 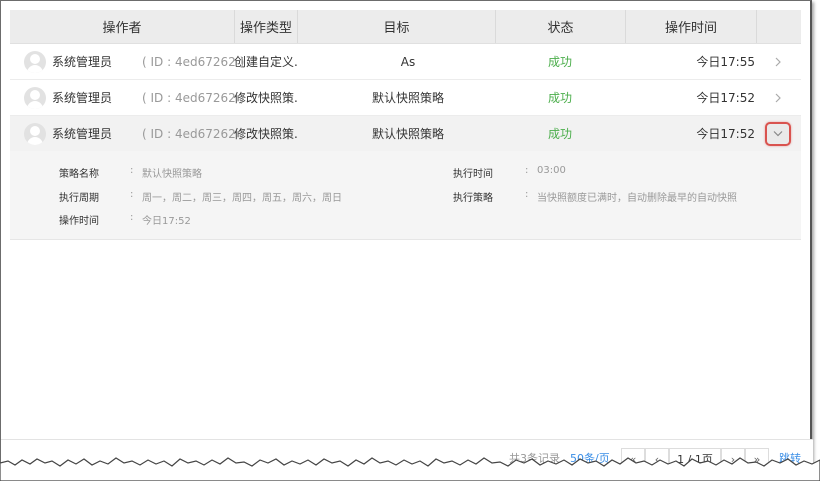 I want to click on torn-edge-decoration, so click(x=410, y=469).